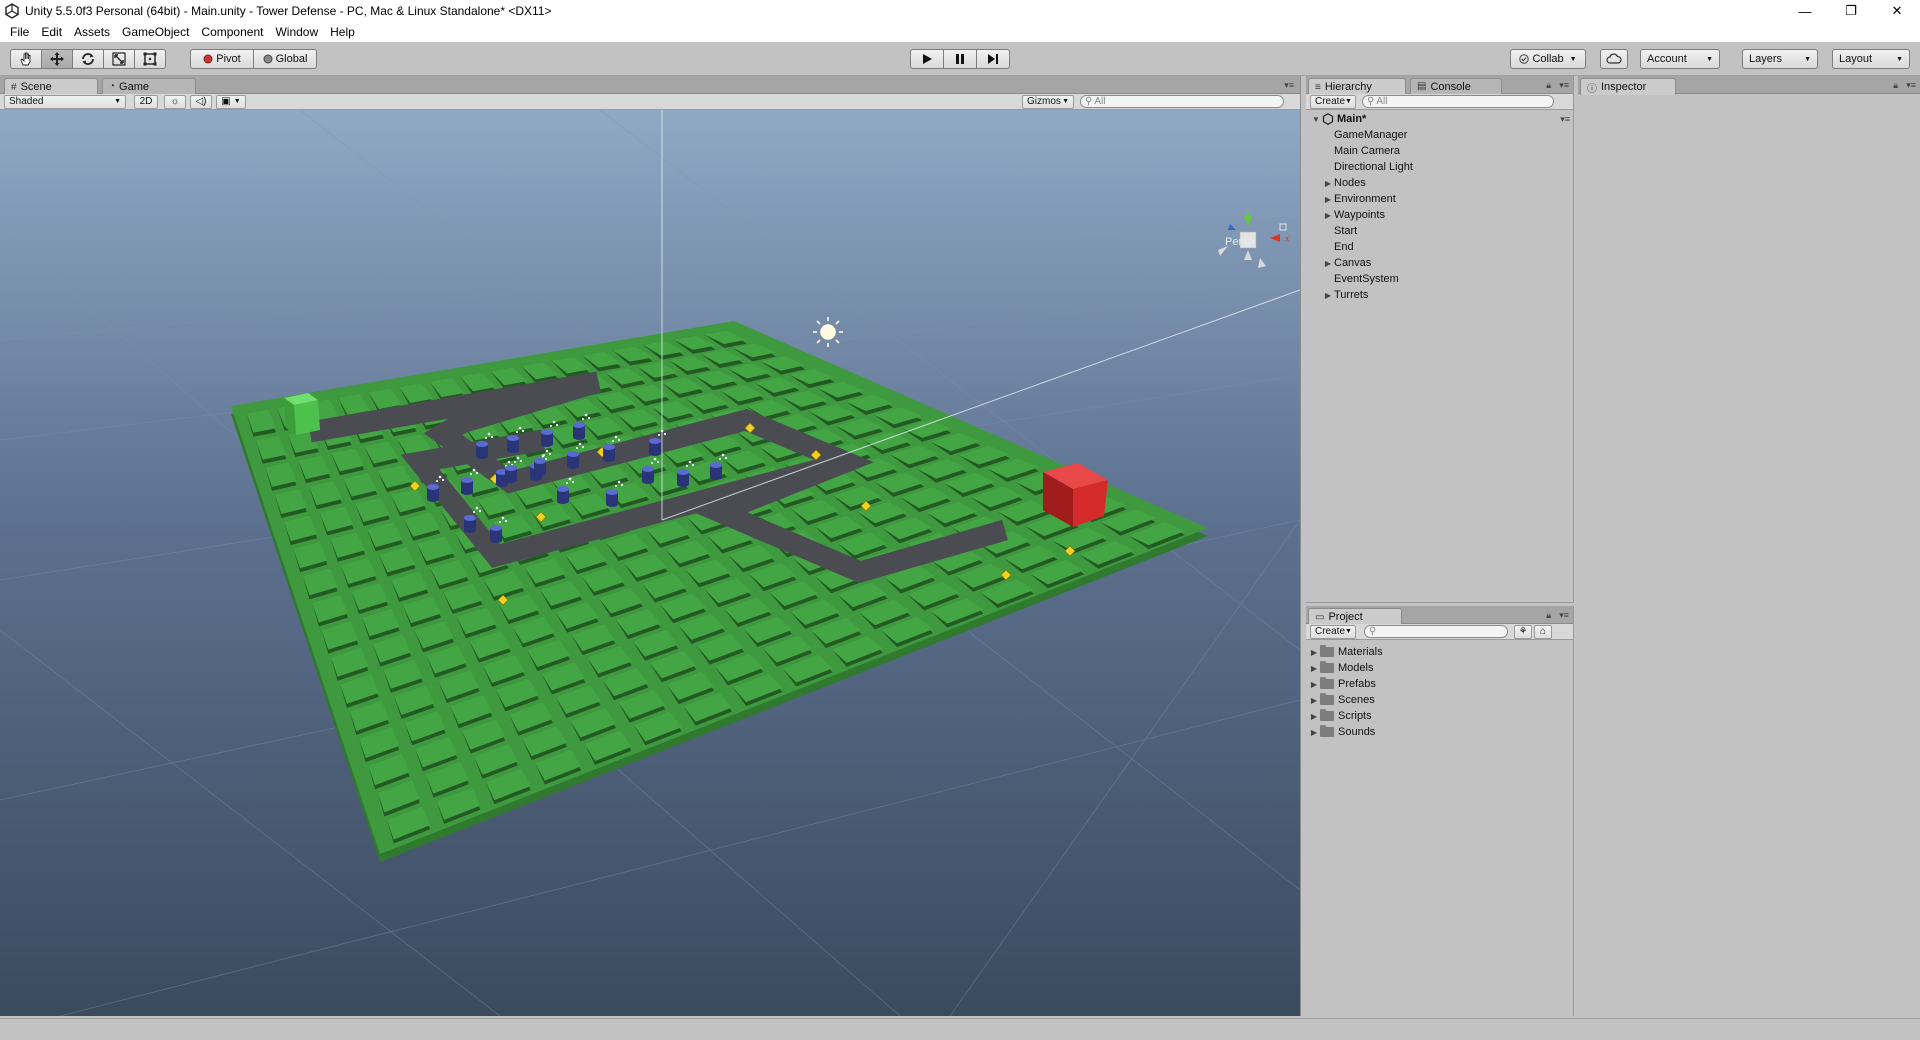 Image resolution: width=1920 pixels, height=1040 pixels. What do you see at coordinates (1353, 215) in the screenshot?
I see `hierarchy-item: ▶ Waypoints` at bounding box center [1353, 215].